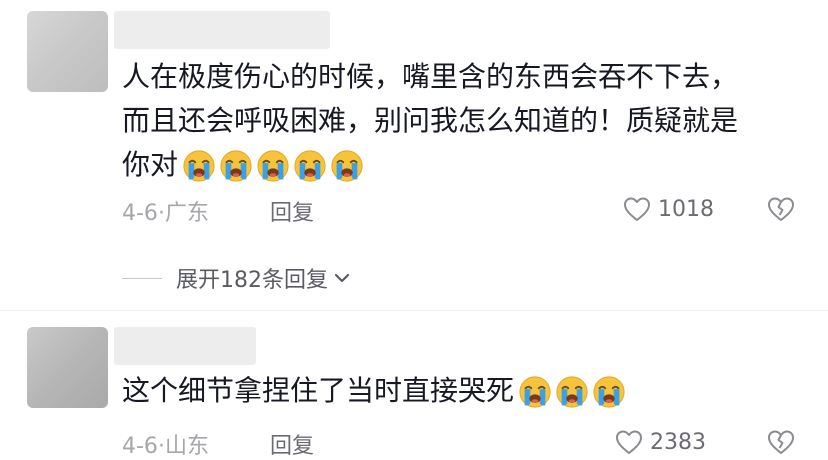  I want to click on comment-location: 广东, so click(186, 213).